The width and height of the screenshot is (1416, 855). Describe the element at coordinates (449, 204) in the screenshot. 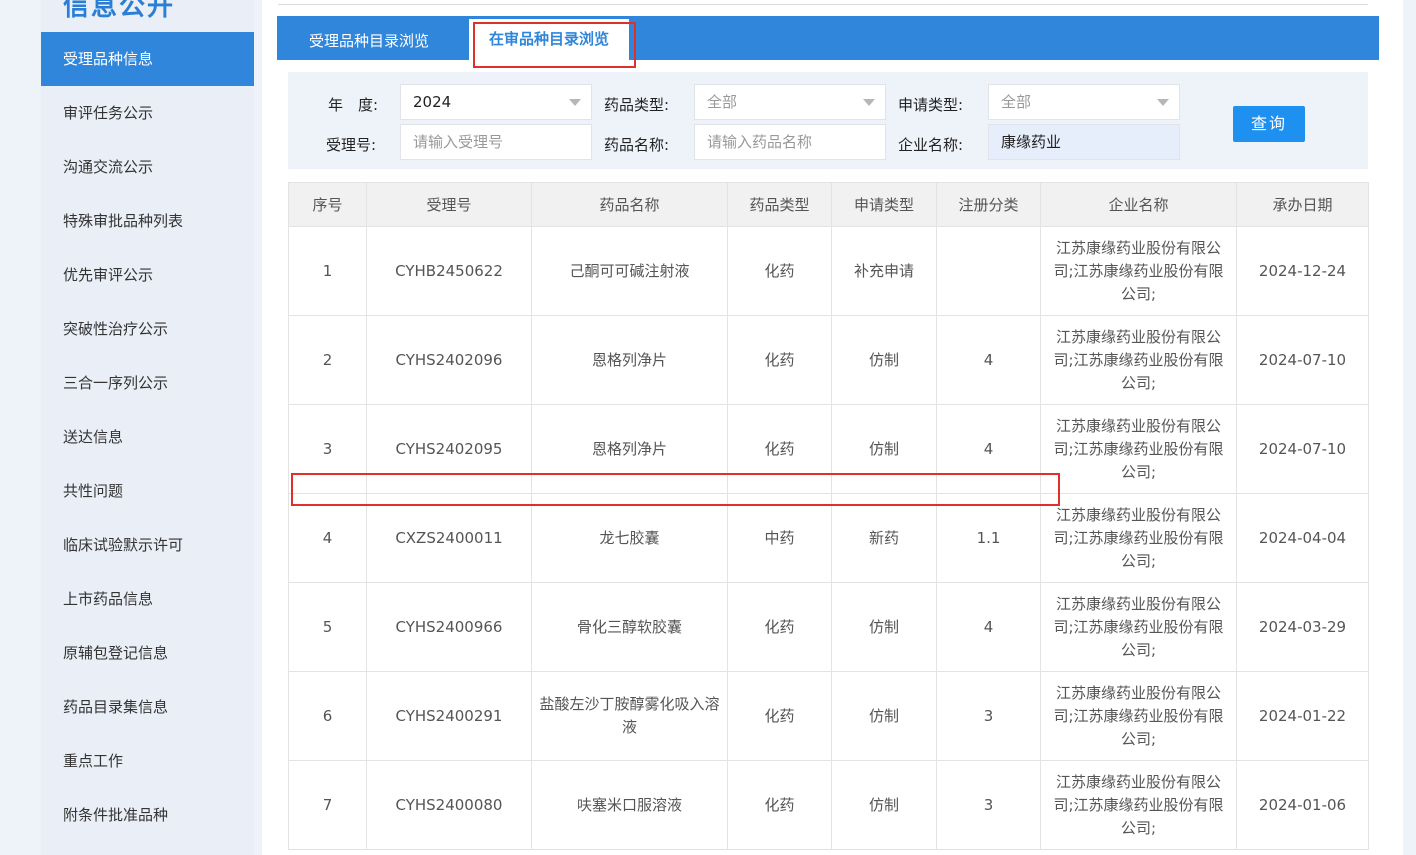

I see `col-header-accept-no: 受理号` at that location.